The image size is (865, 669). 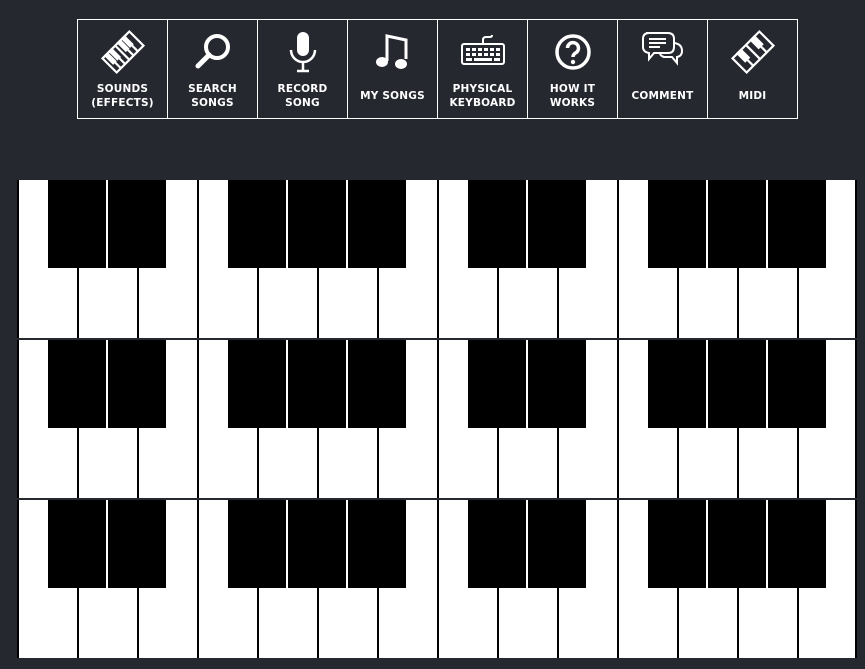 I want to click on how-it-works-label: HOW IT WORKS, so click(x=572, y=96).